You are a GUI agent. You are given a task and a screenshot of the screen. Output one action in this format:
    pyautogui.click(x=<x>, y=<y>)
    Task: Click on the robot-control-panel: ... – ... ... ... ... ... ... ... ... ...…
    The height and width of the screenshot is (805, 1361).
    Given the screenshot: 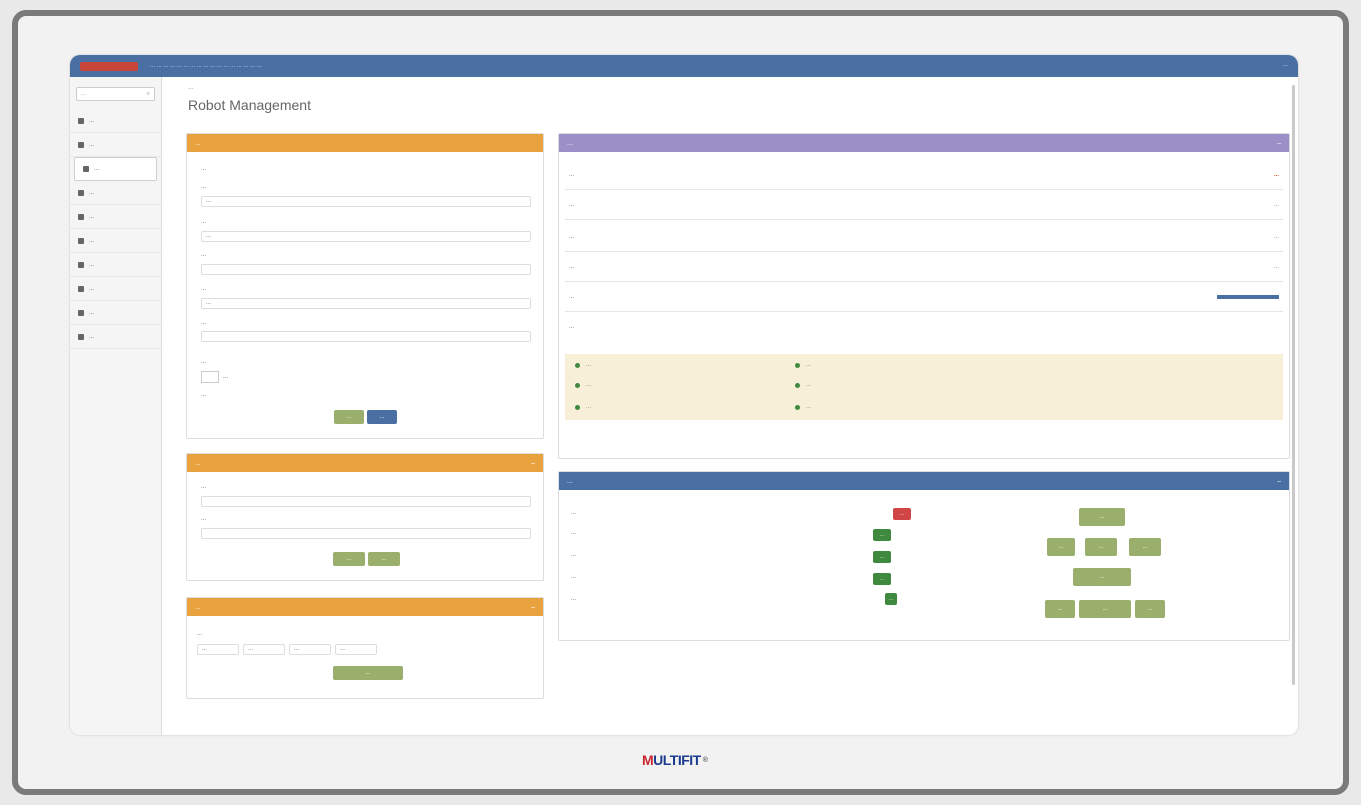 What is the action you would take?
    pyautogui.click(x=924, y=556)
    